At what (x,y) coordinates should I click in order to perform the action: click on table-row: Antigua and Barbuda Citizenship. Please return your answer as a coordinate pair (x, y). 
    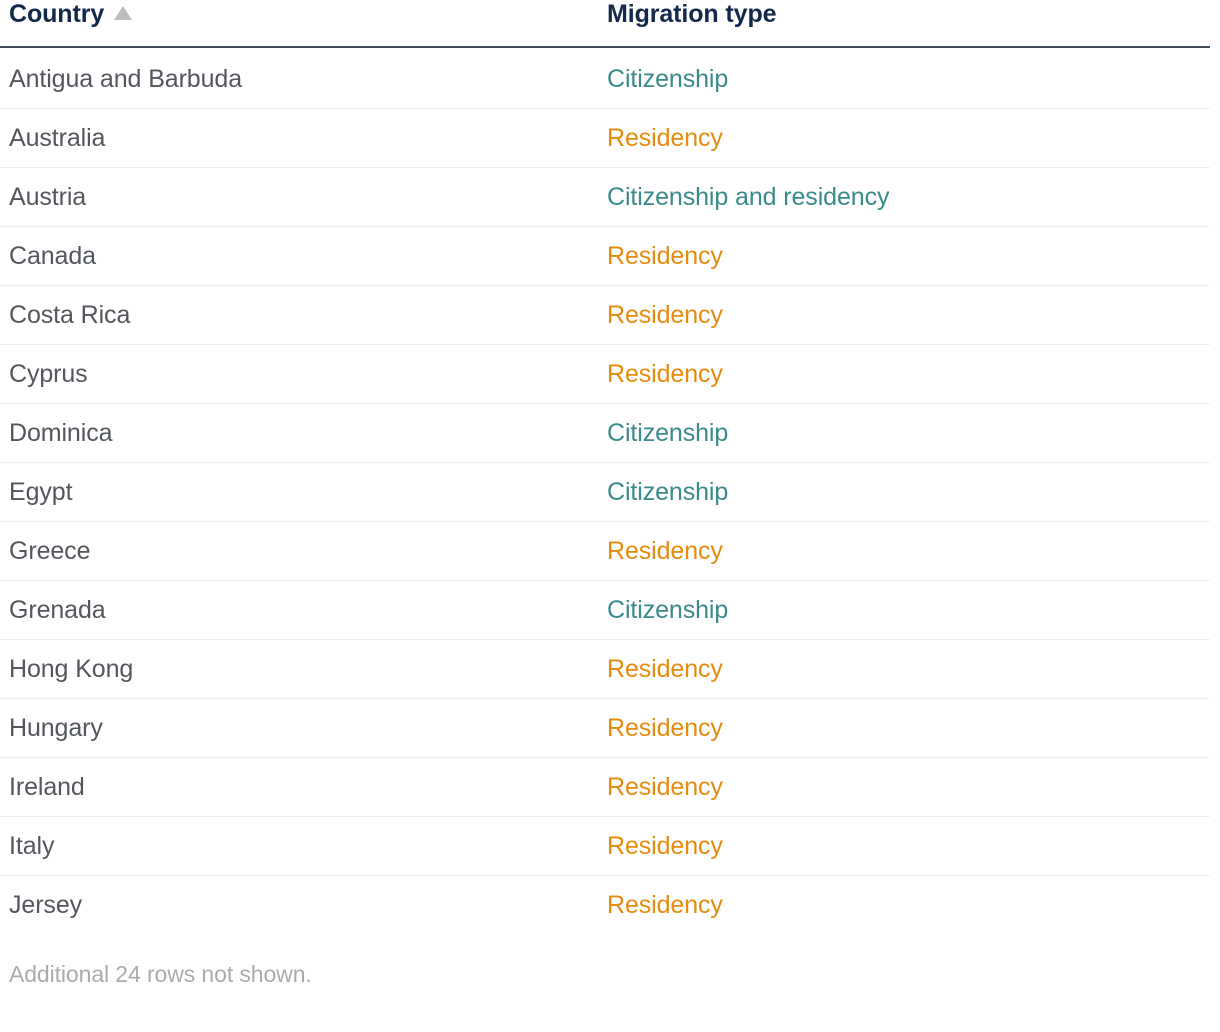
    Looking at the image, I should click on (605, 78).